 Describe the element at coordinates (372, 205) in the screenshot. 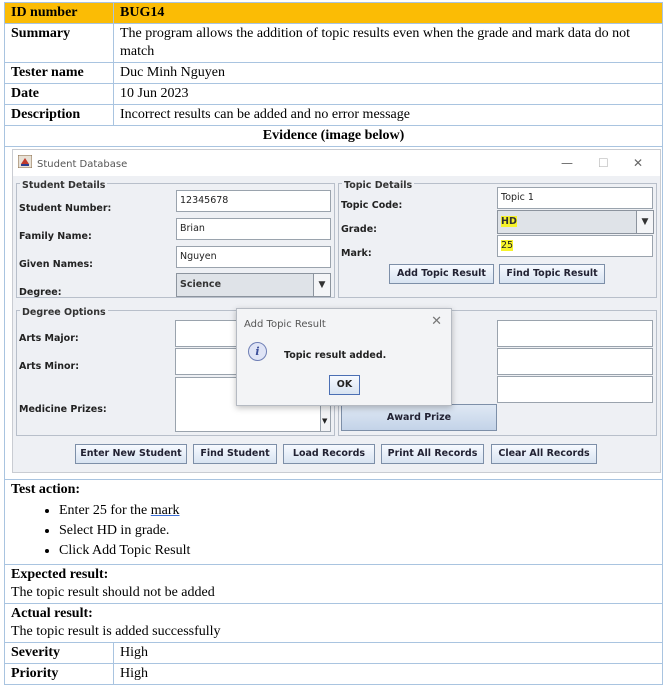

I see `topic-code-label: Topic Code:` at that location.